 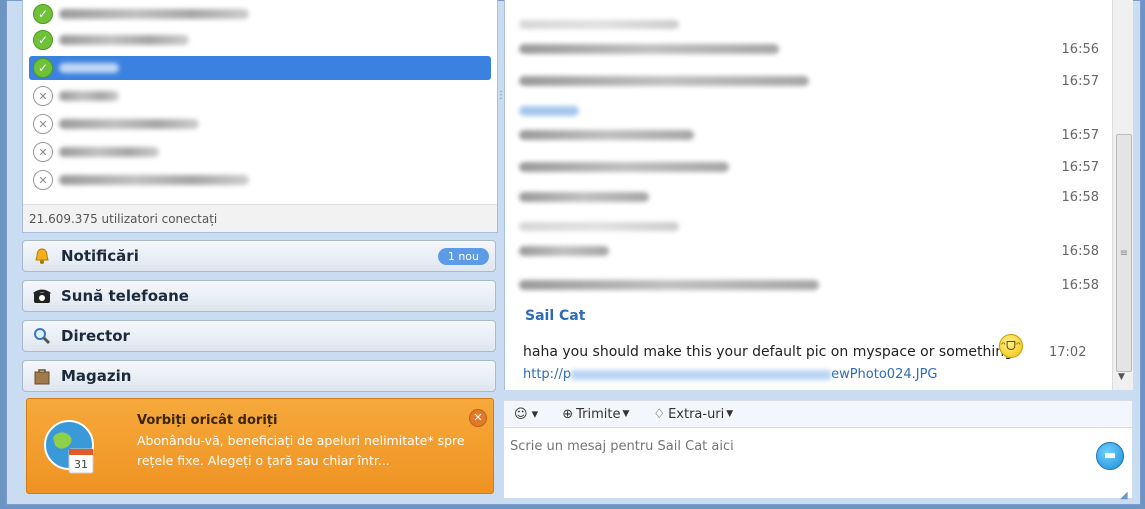 I want to click on send-file-button: ⊕ Trimite ▼, so click(x=595, y=414).